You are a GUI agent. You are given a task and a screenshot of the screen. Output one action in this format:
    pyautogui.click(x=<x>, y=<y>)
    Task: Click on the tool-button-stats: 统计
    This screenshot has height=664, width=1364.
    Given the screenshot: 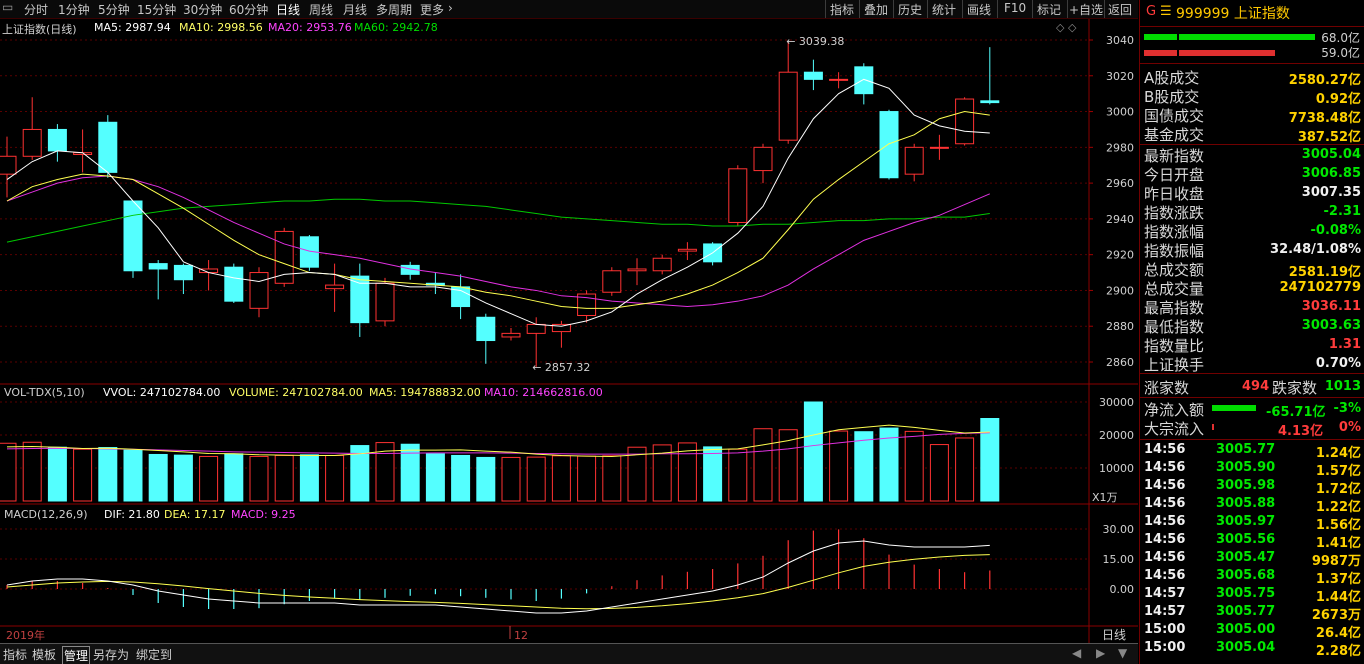 What is the action you would take?
    pyautogui.click(x=944, y=9)
    